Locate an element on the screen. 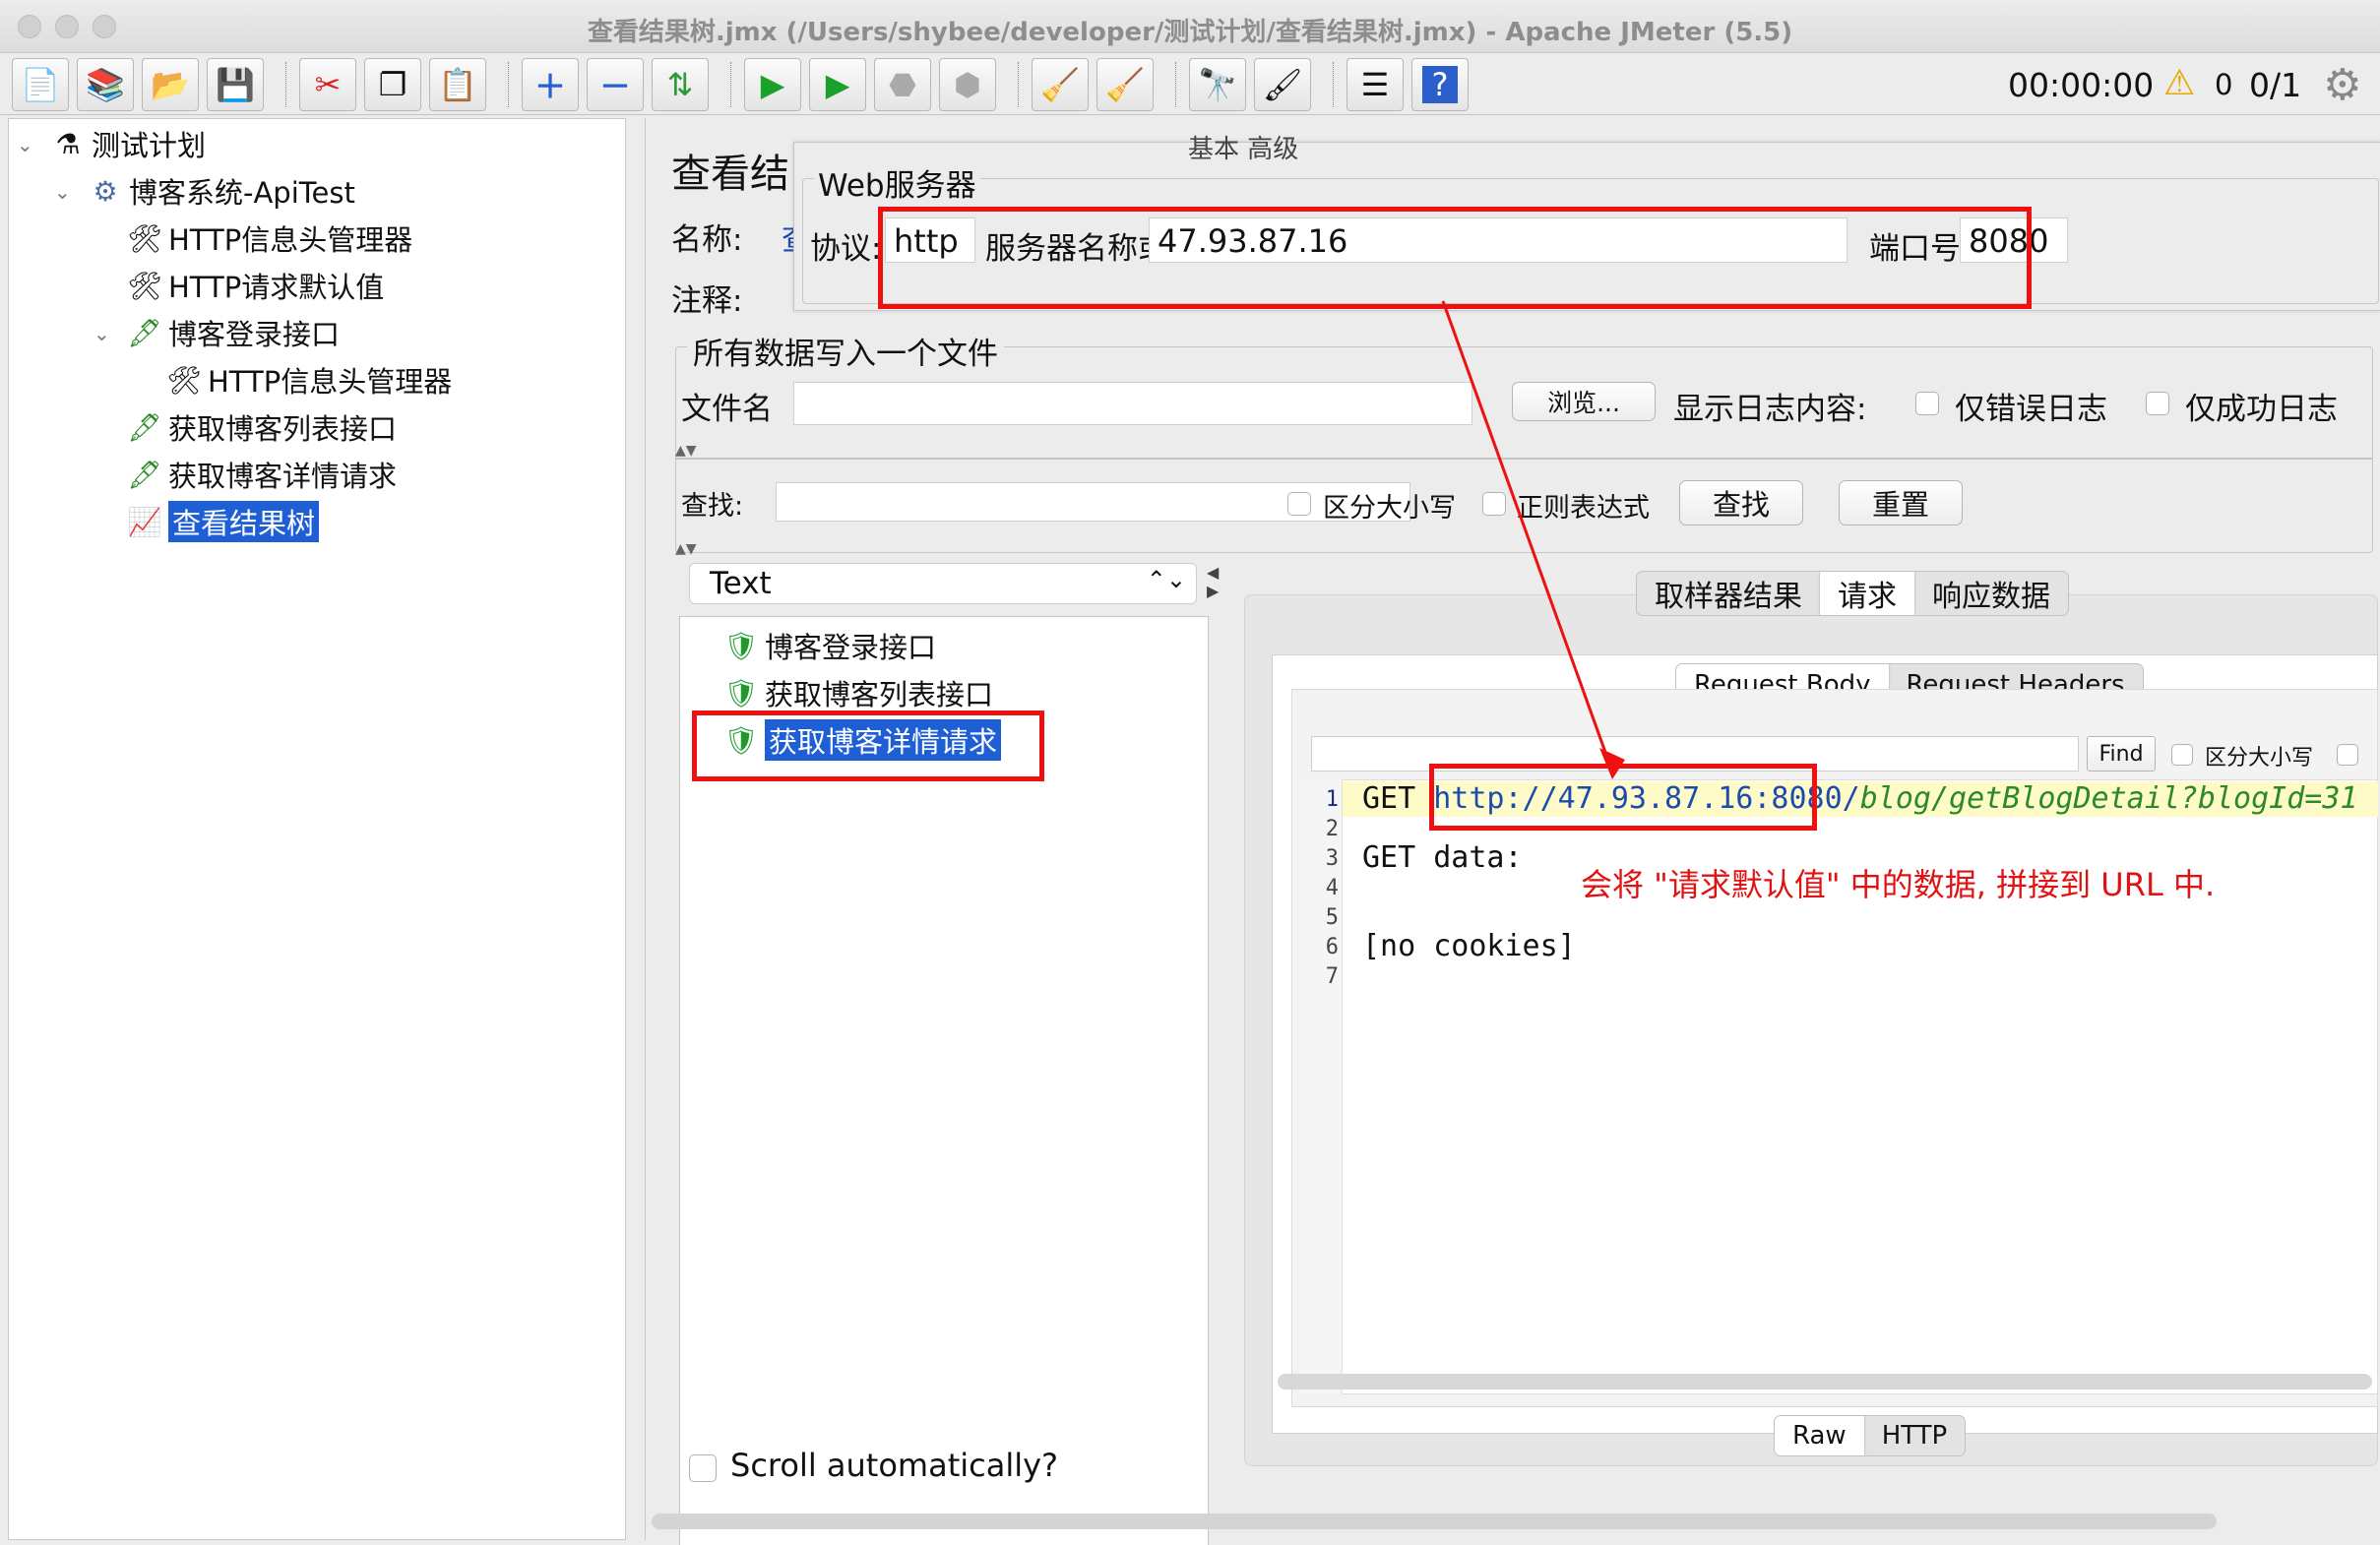  shutdown-button: ⬢ is located at coordinates (967, 84).